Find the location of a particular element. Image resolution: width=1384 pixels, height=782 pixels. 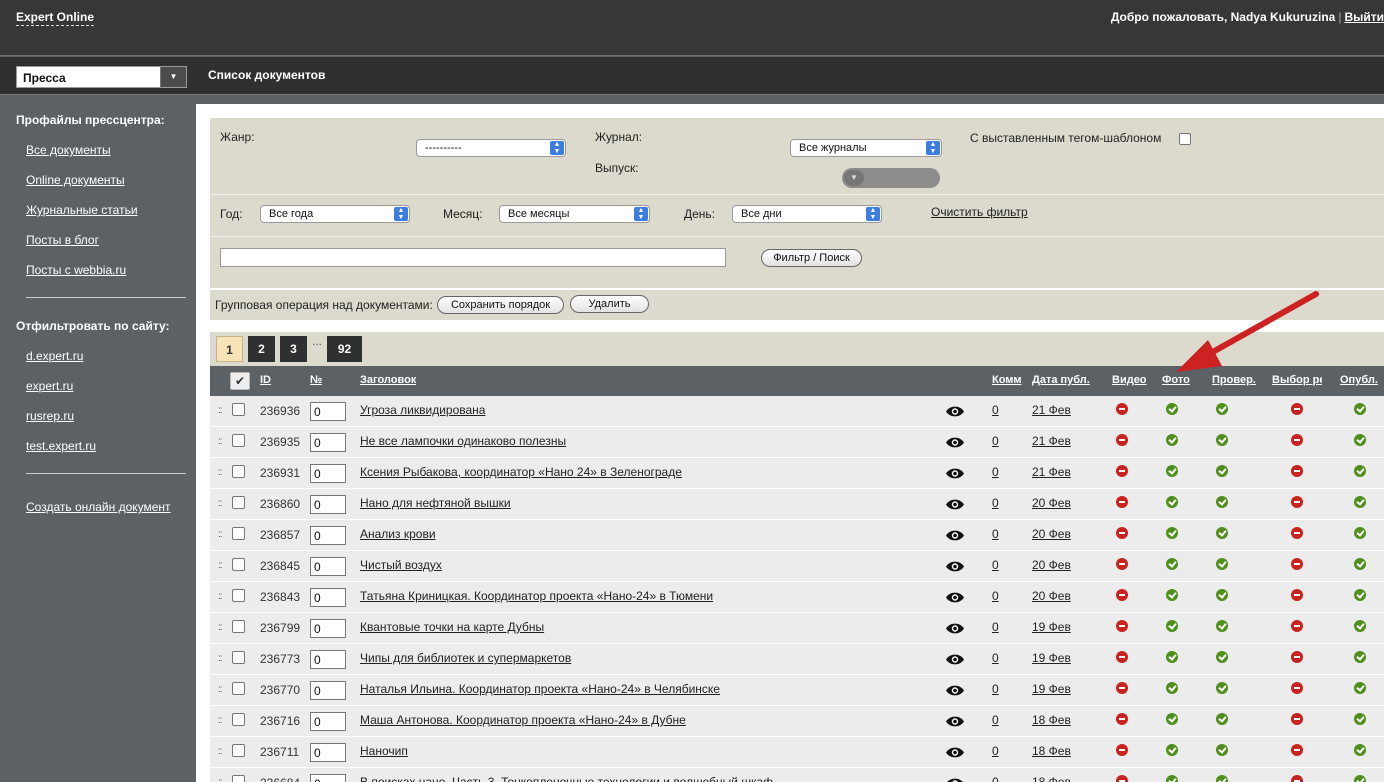

search-input is located at coordinates (473, 257).